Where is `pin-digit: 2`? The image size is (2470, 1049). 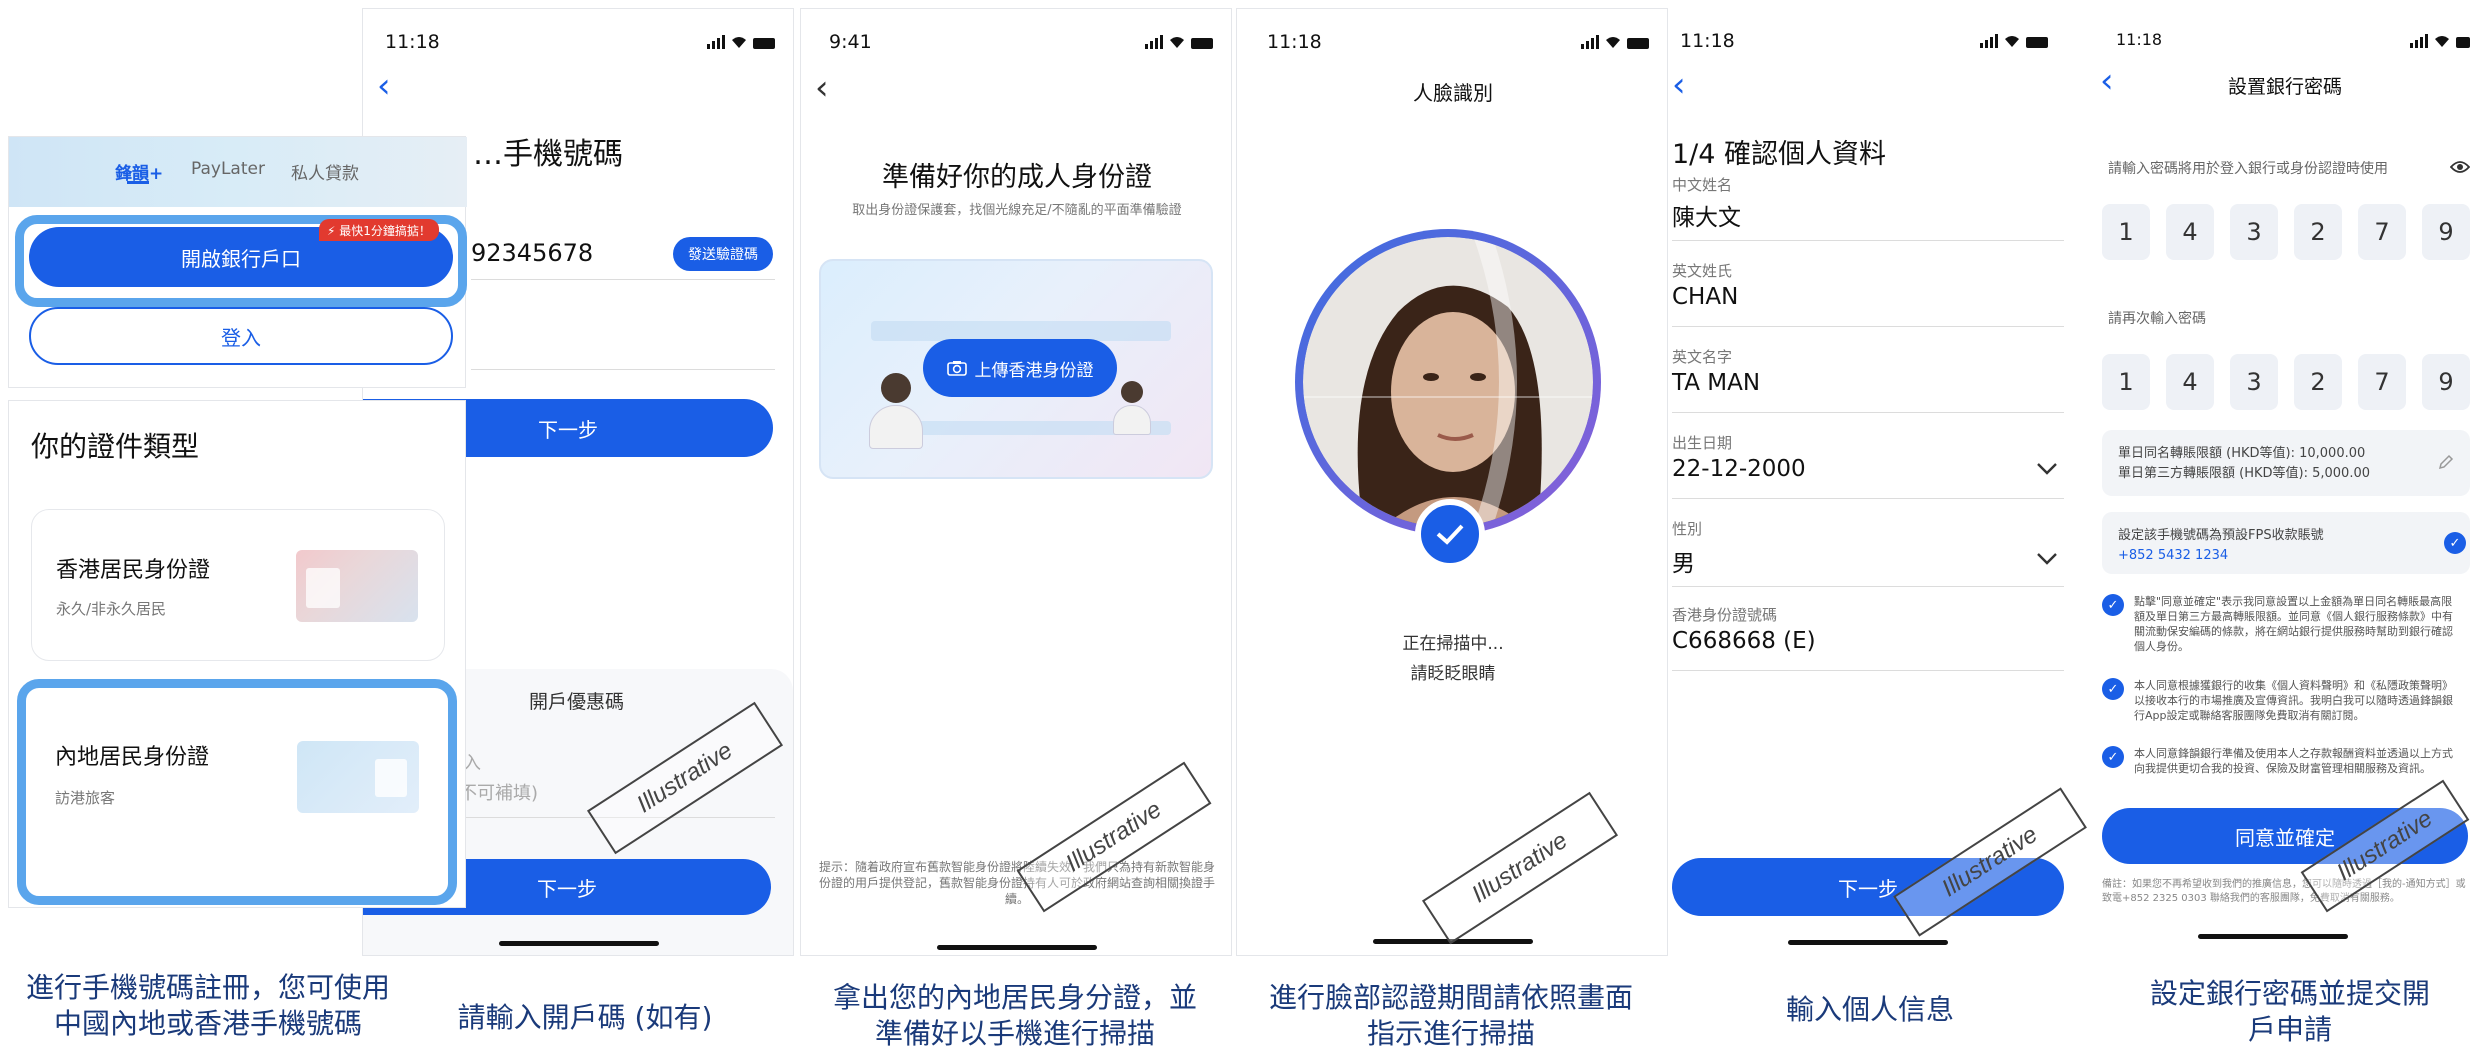
pin-digit: 2 is located at coordinates (2318, 232).